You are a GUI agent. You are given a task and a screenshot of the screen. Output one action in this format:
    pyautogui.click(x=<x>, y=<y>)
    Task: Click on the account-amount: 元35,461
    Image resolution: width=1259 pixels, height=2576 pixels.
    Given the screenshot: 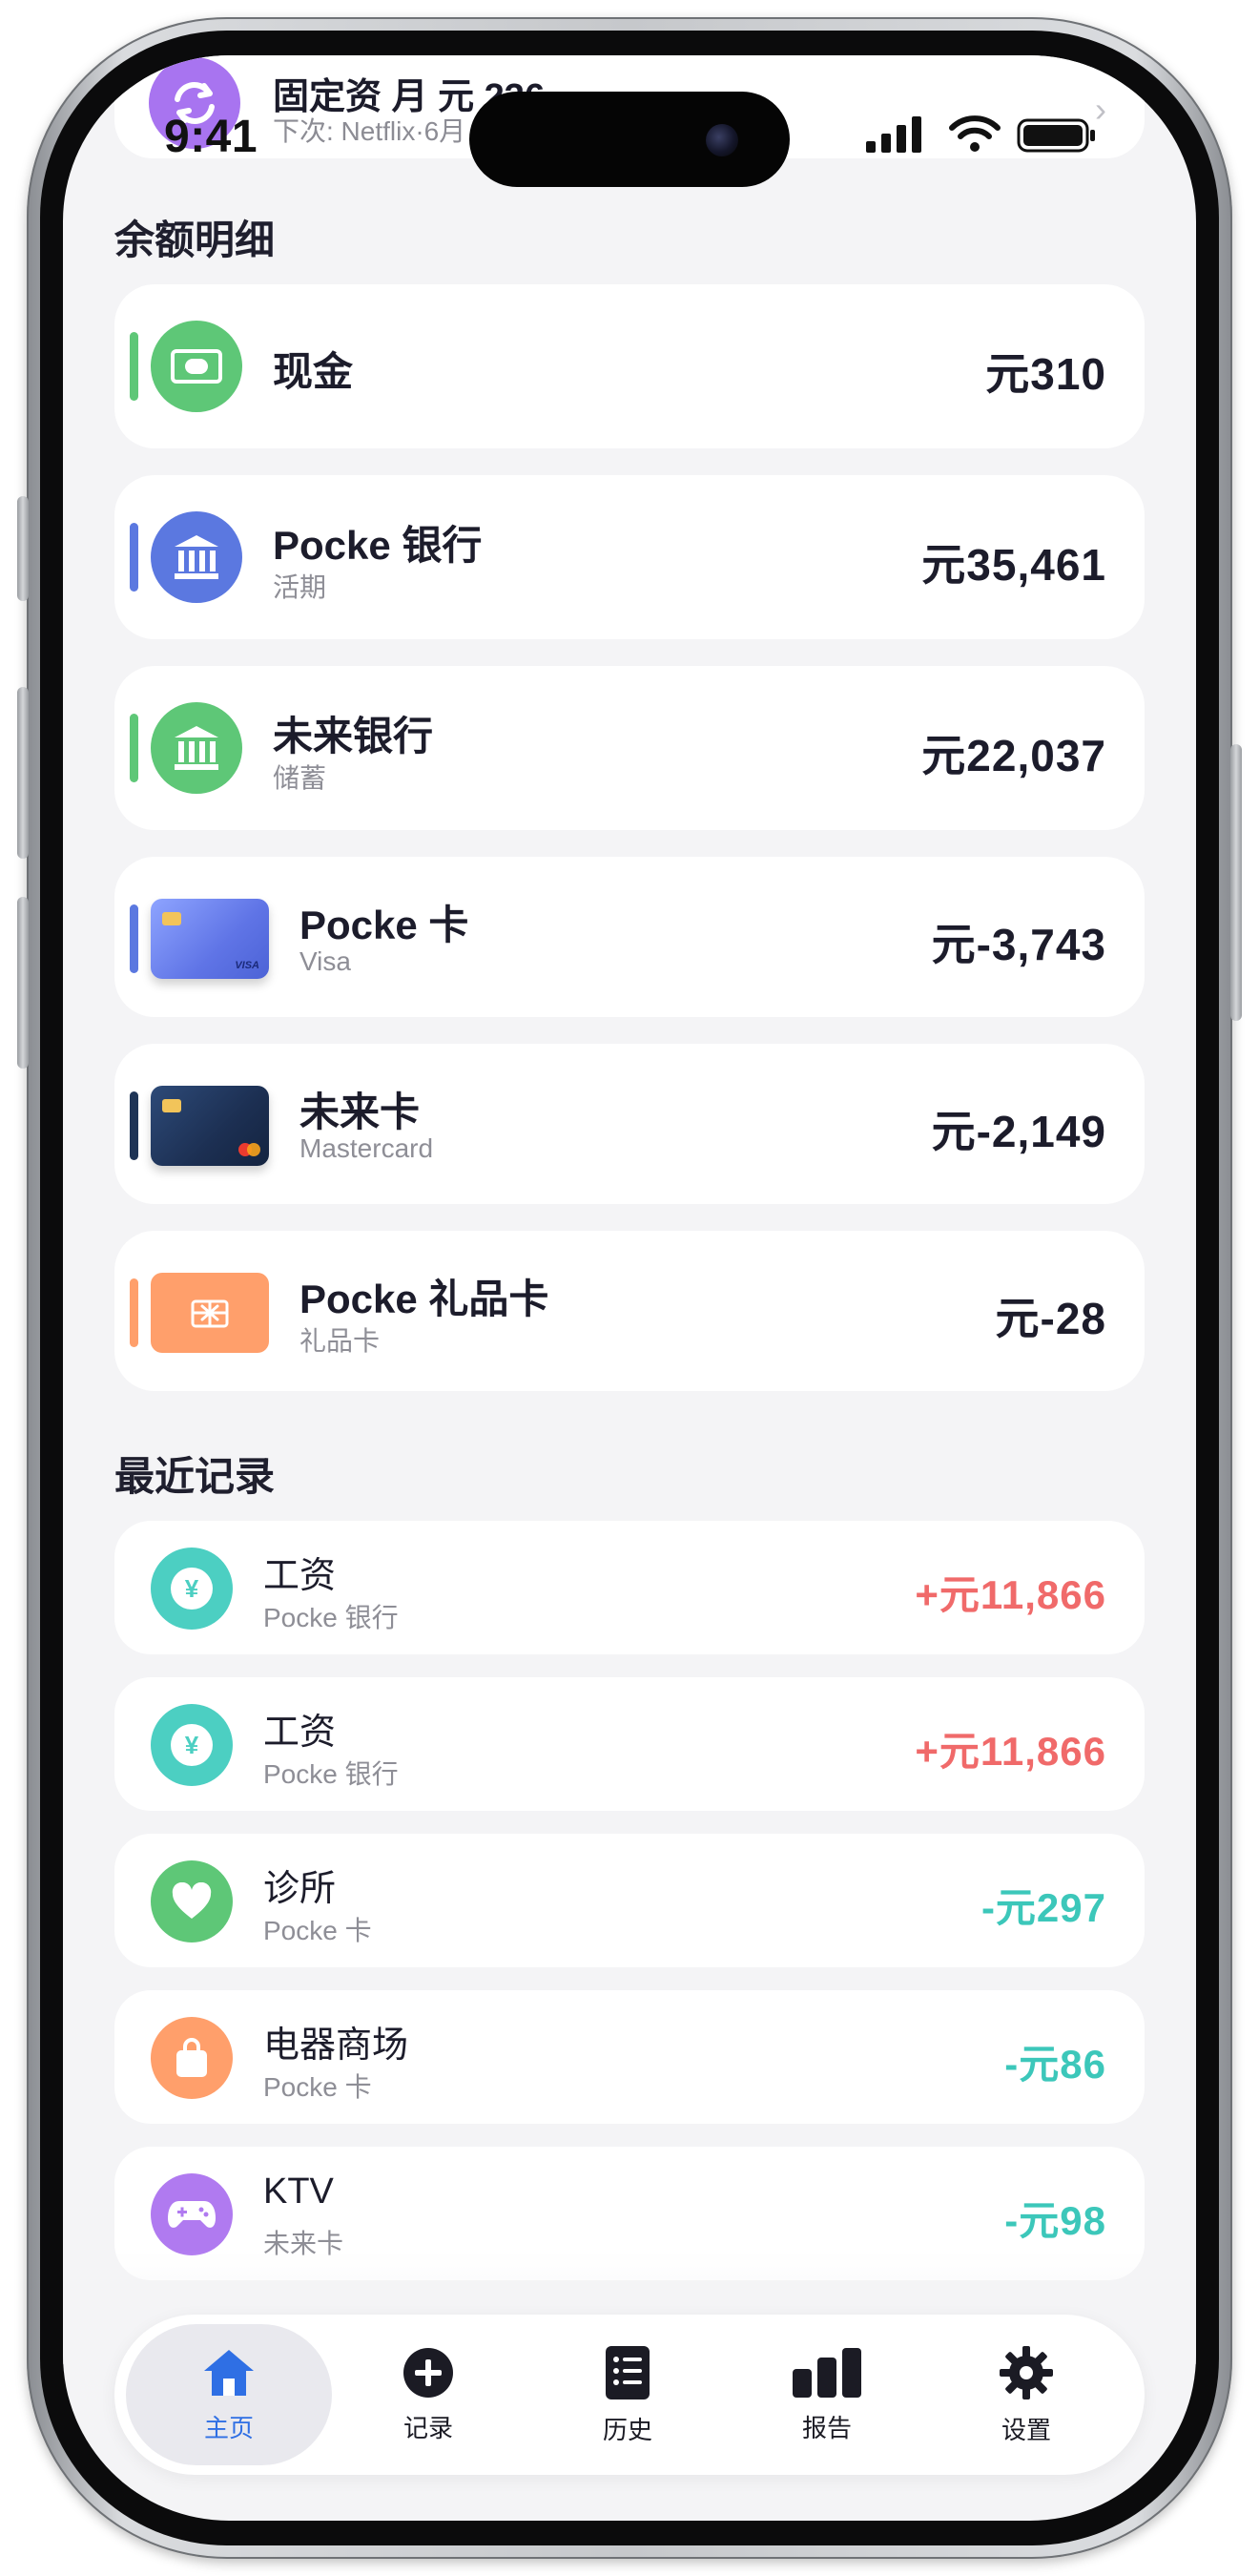 What is the action you would take?
    pyautogui.click(x=1013, y=565)
    